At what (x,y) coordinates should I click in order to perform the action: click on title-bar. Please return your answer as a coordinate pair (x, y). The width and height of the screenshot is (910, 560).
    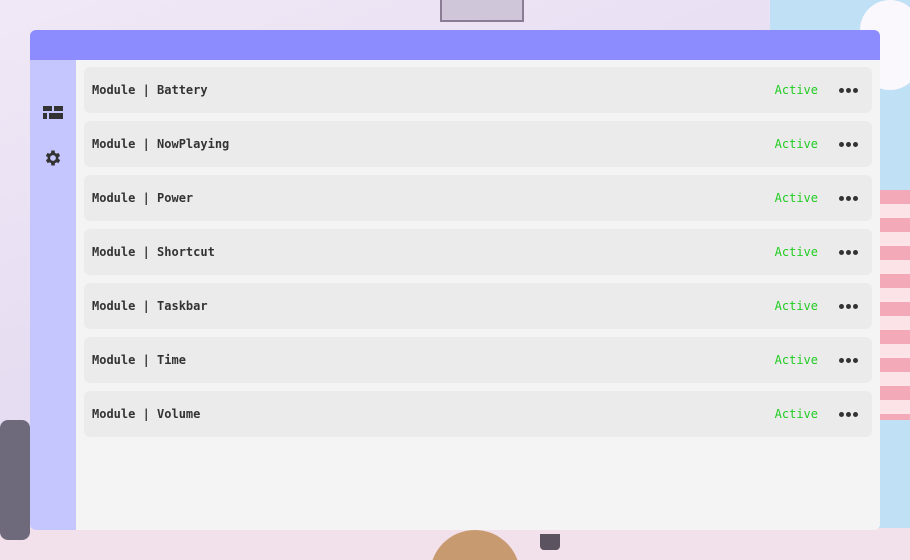
    Looking at the image, I should click on (455, 45).